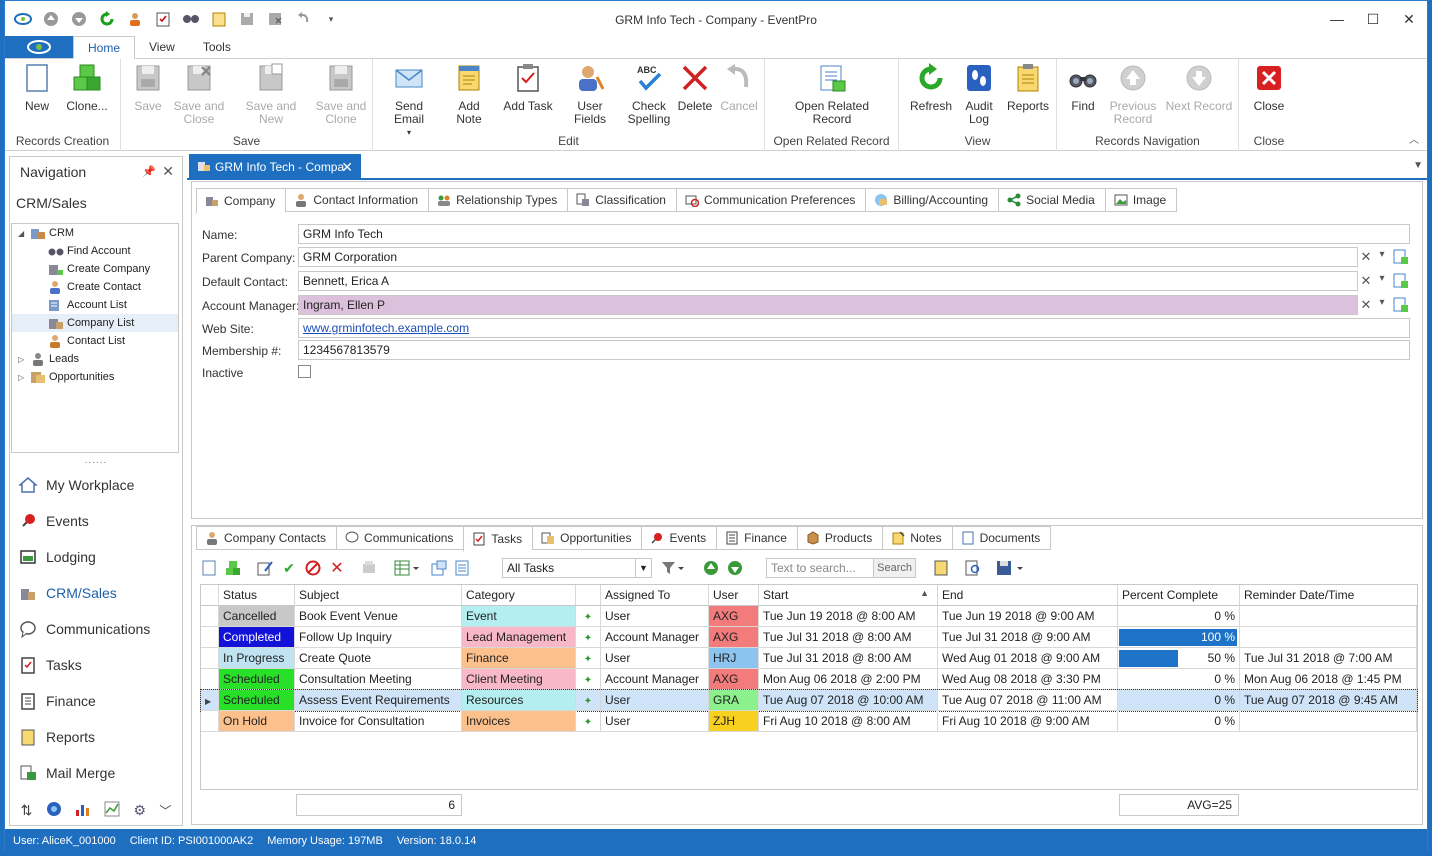 The height and width of the screenshot is (856, 1432). Describe the element at coordinates (265, 568) in the screenshot. I see `edit-task-icon` at that location.